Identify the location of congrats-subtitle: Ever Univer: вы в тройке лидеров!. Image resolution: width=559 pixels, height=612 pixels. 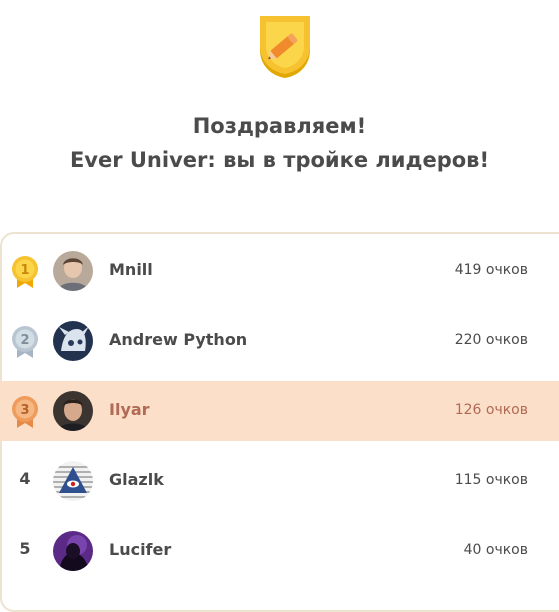
(279, 160).